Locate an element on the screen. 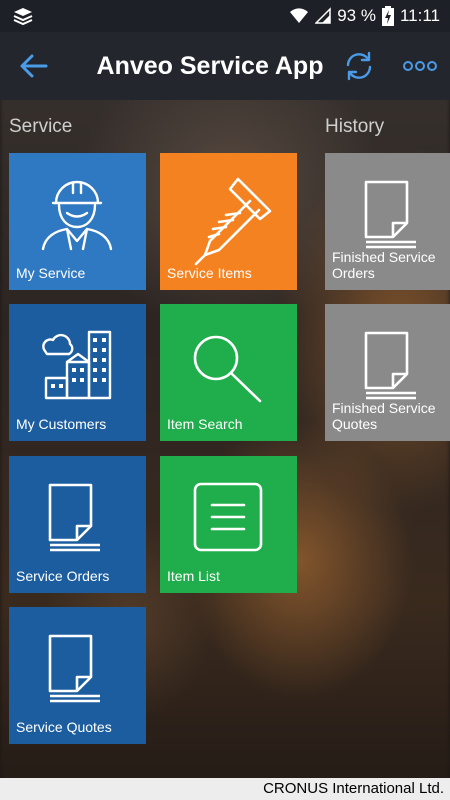  tile-finished-service-orders: Finished Service Orders is located at coordinates (387, 221).